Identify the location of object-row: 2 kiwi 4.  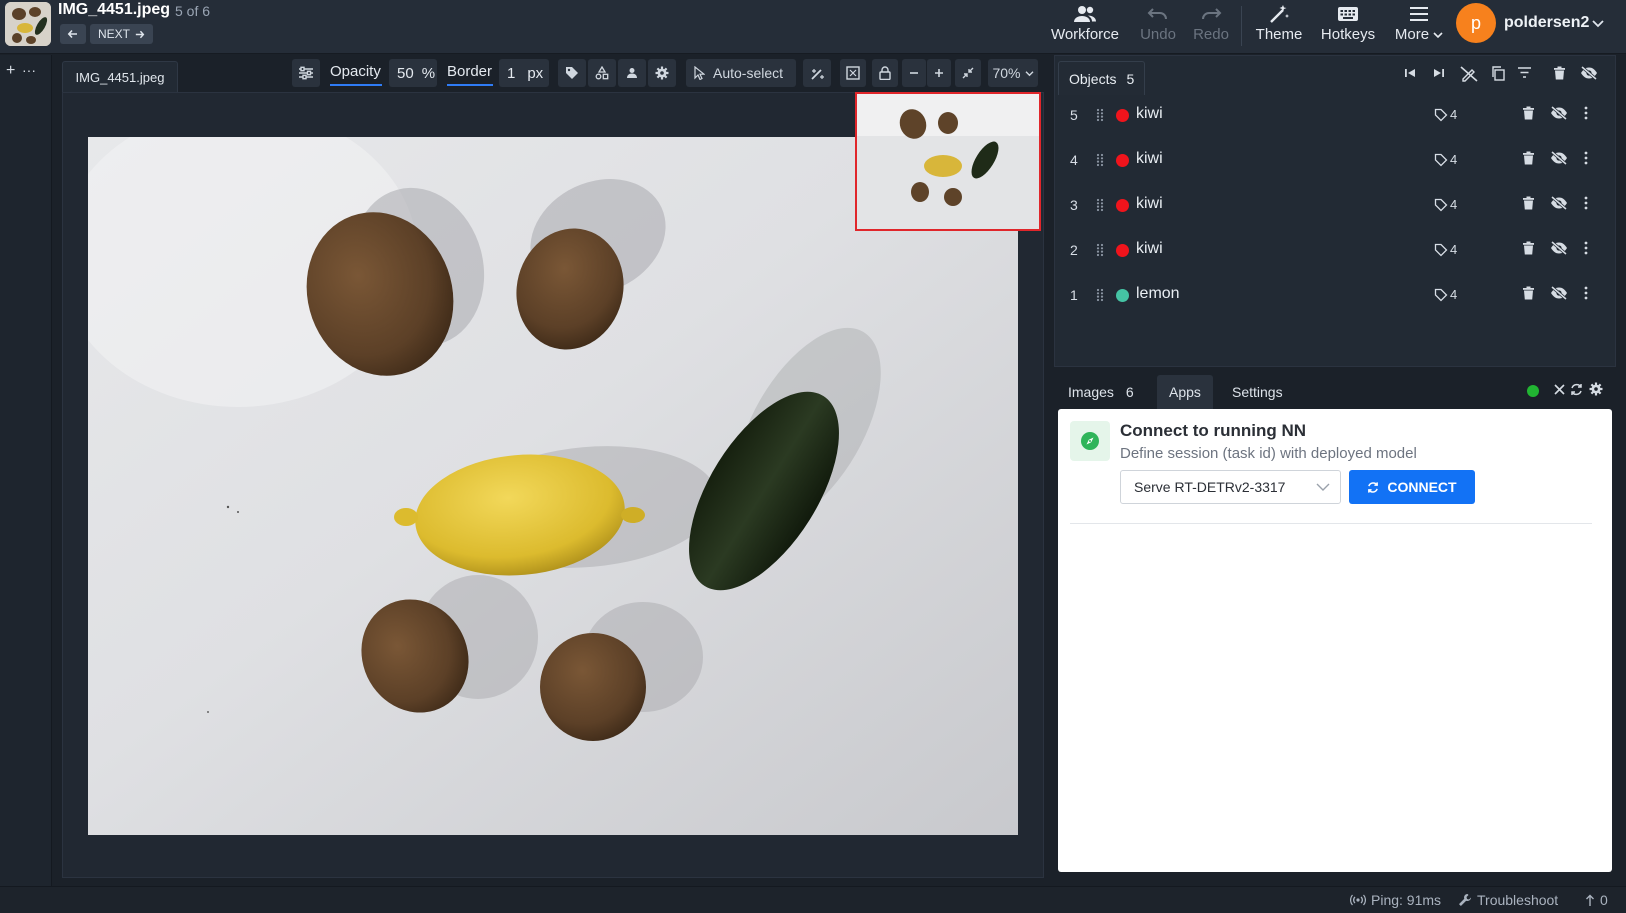
(1335, 250).